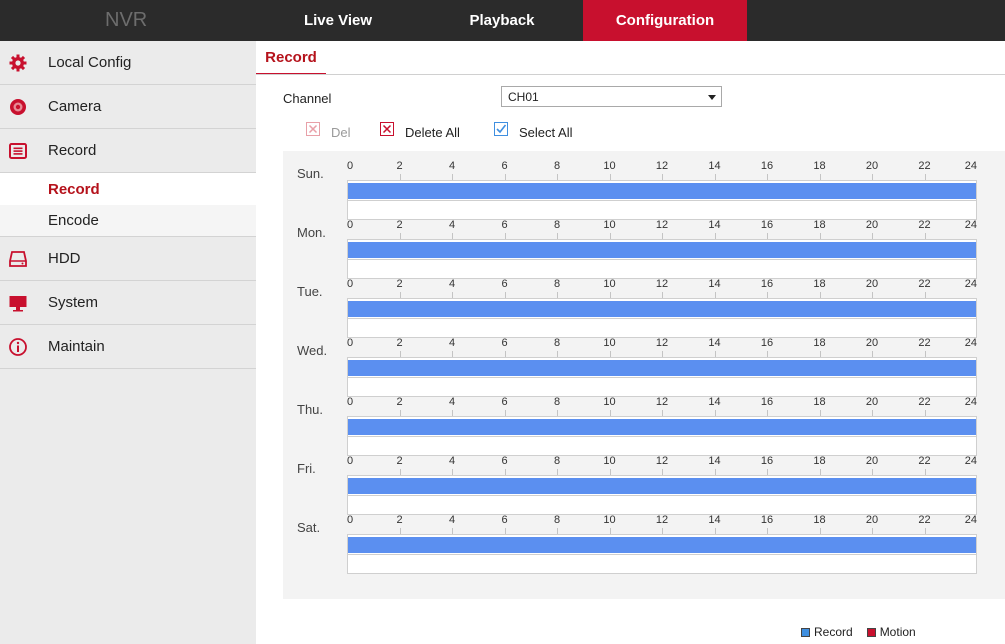 This screenshot has width=1005, height=644. Describe the element at coordinates (64, 258) in the screenshot. I see `sidebar-item-label: HDD` at that location.